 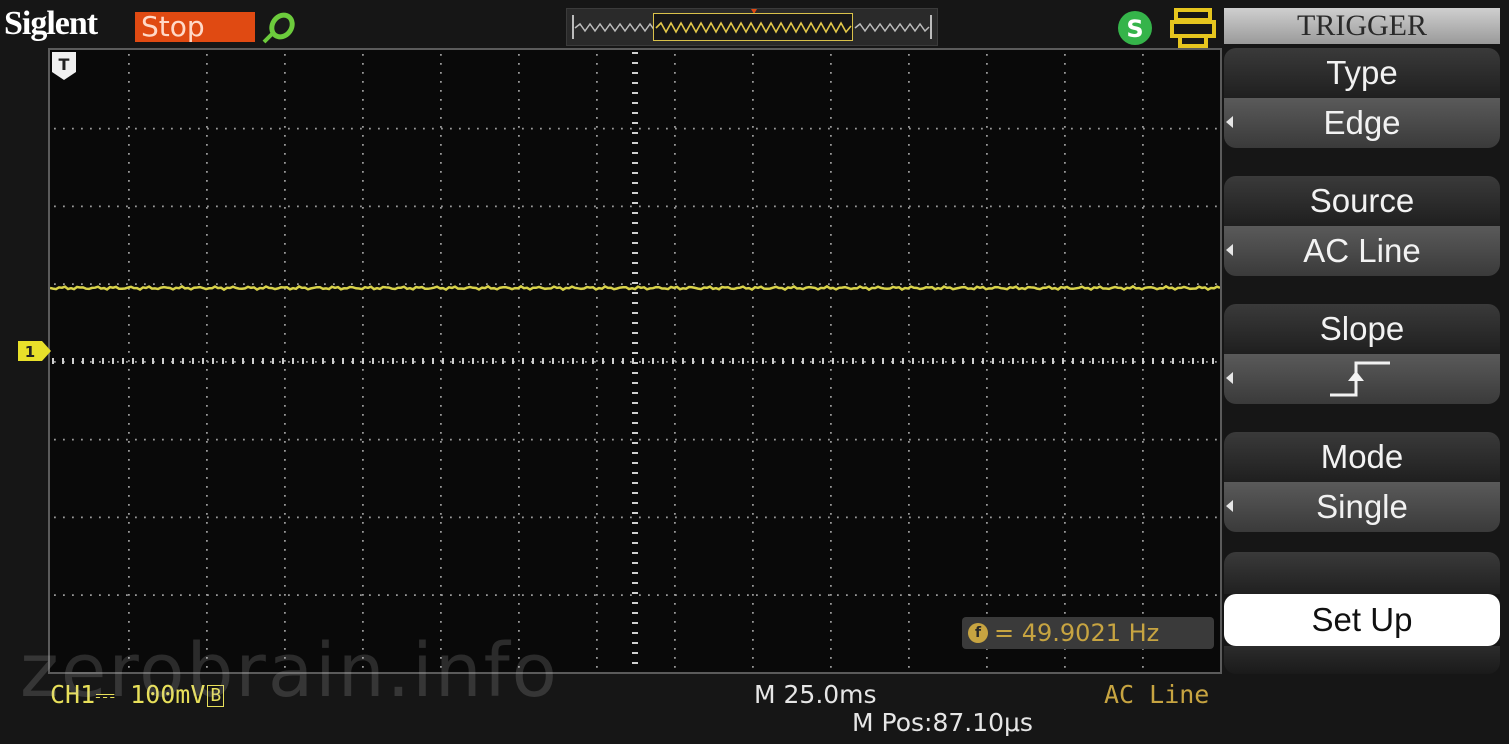 I want to click on menu-item-slope: Slope, so click(x=1362, y=354).